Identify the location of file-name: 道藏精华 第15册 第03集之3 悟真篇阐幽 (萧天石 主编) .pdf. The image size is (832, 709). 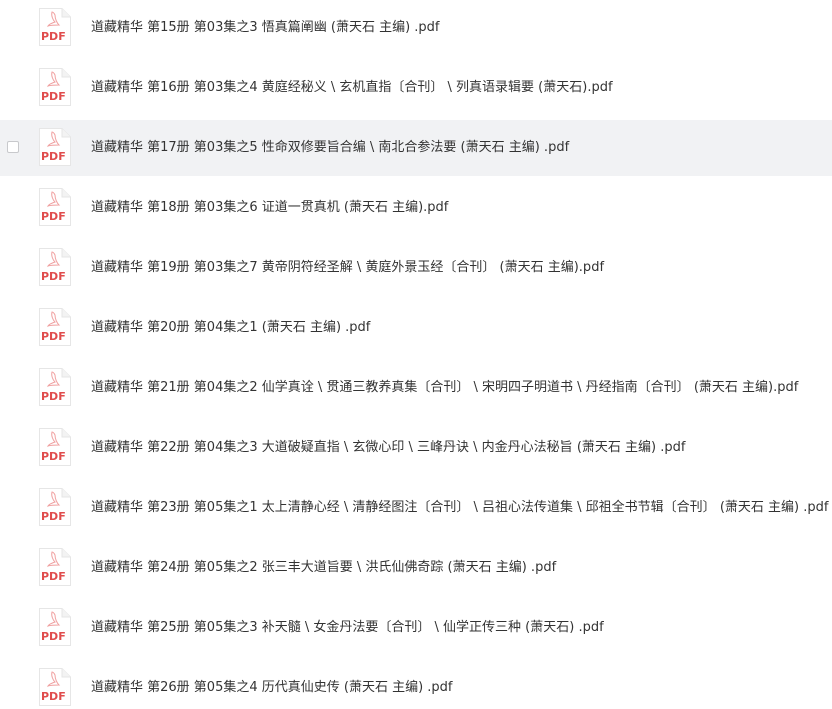
(265, 28).